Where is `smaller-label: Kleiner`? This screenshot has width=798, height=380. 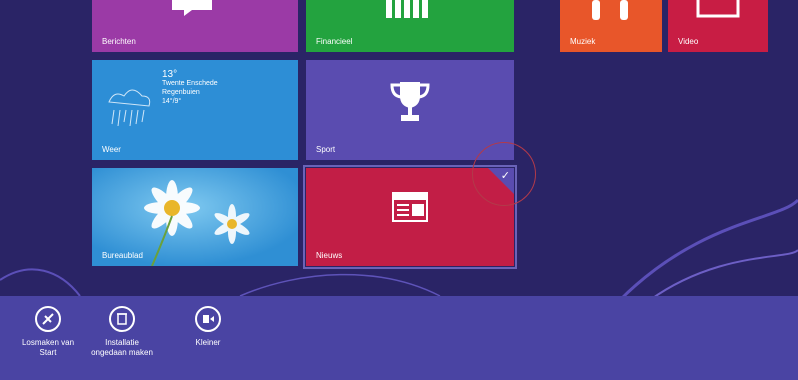 smaller-label: Kleiner is located at coordinates (208, 342).